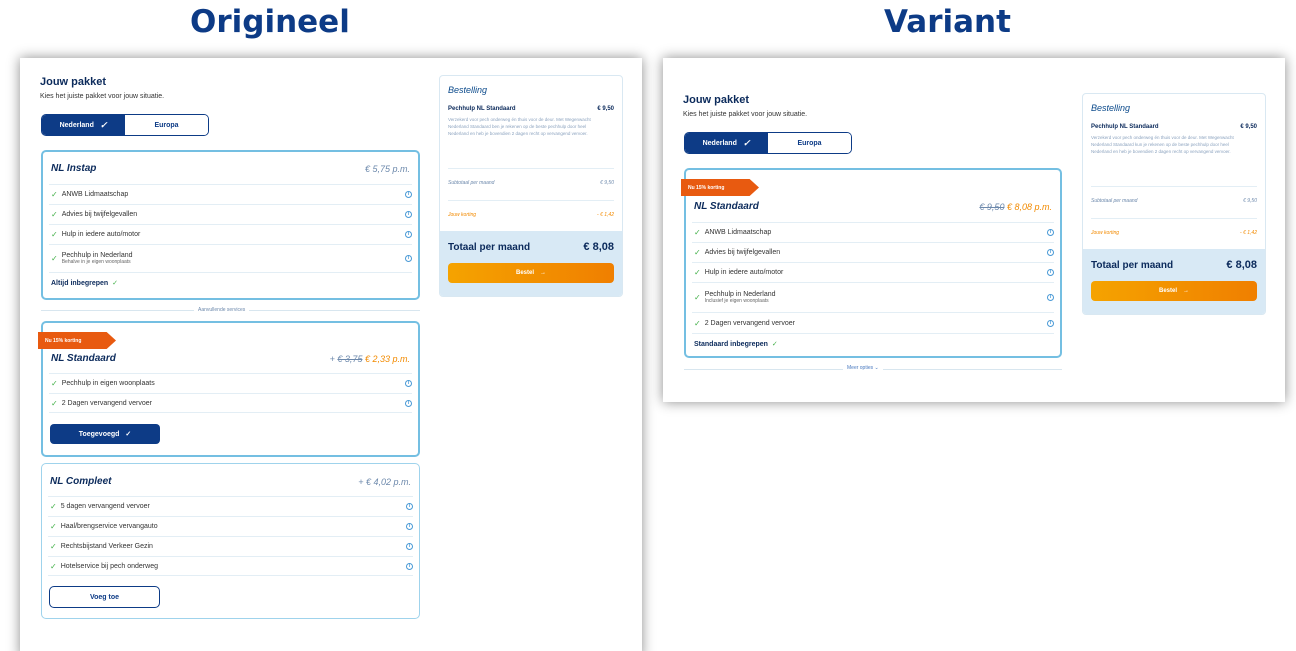  I want to click on feature-row: ✓ Rechtsbijstand Verkeer Gezin i, so click(230, 546).